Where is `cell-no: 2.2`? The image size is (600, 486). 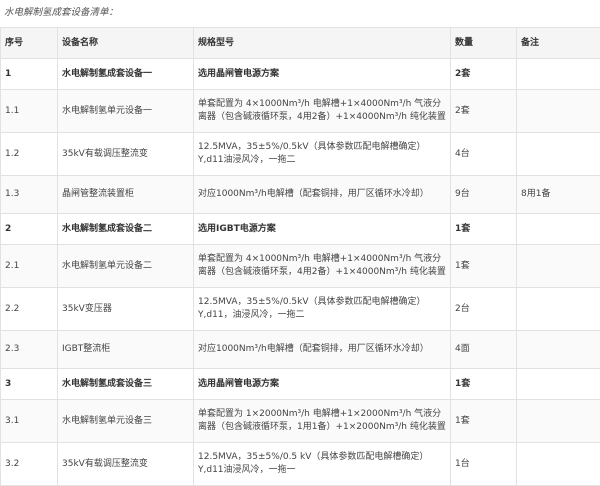
cell-no: 2.2 is located at coordinates (29, 309).